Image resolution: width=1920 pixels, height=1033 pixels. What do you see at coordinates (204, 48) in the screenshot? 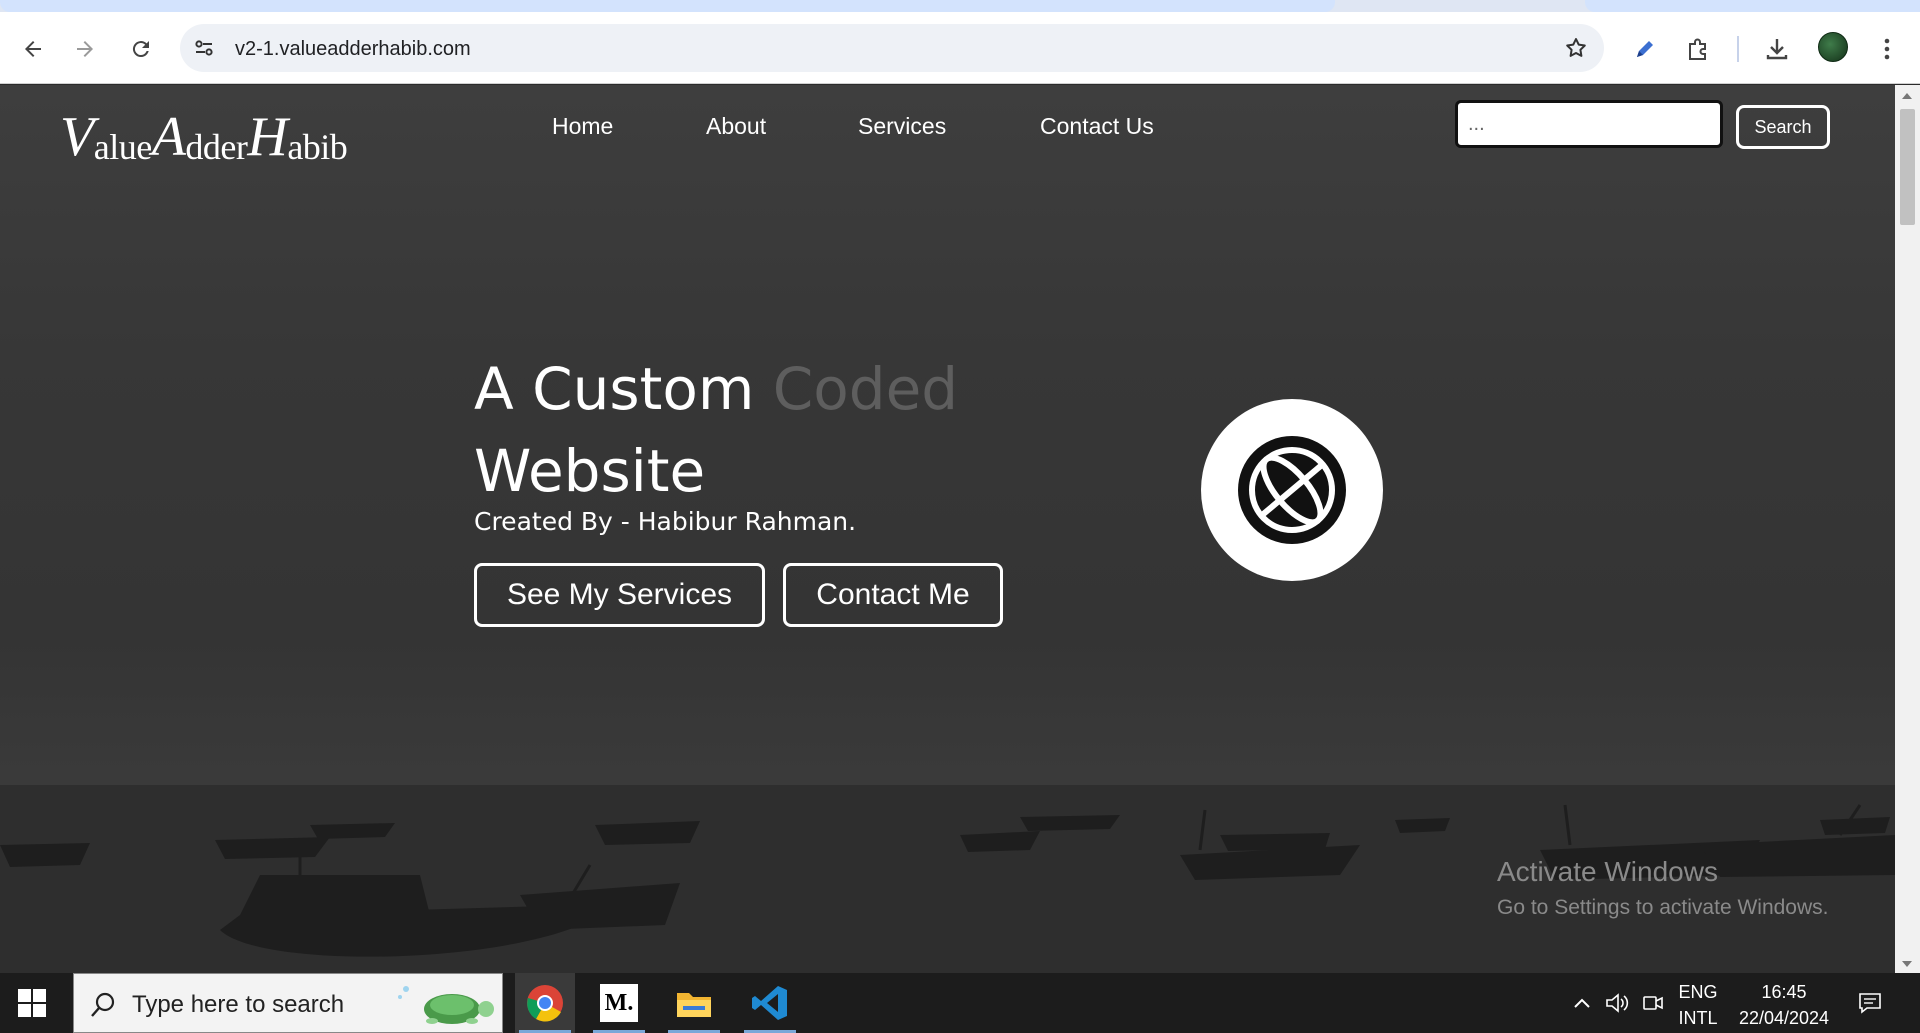
I see `site-info-icon` at bounding box center [204, 48].